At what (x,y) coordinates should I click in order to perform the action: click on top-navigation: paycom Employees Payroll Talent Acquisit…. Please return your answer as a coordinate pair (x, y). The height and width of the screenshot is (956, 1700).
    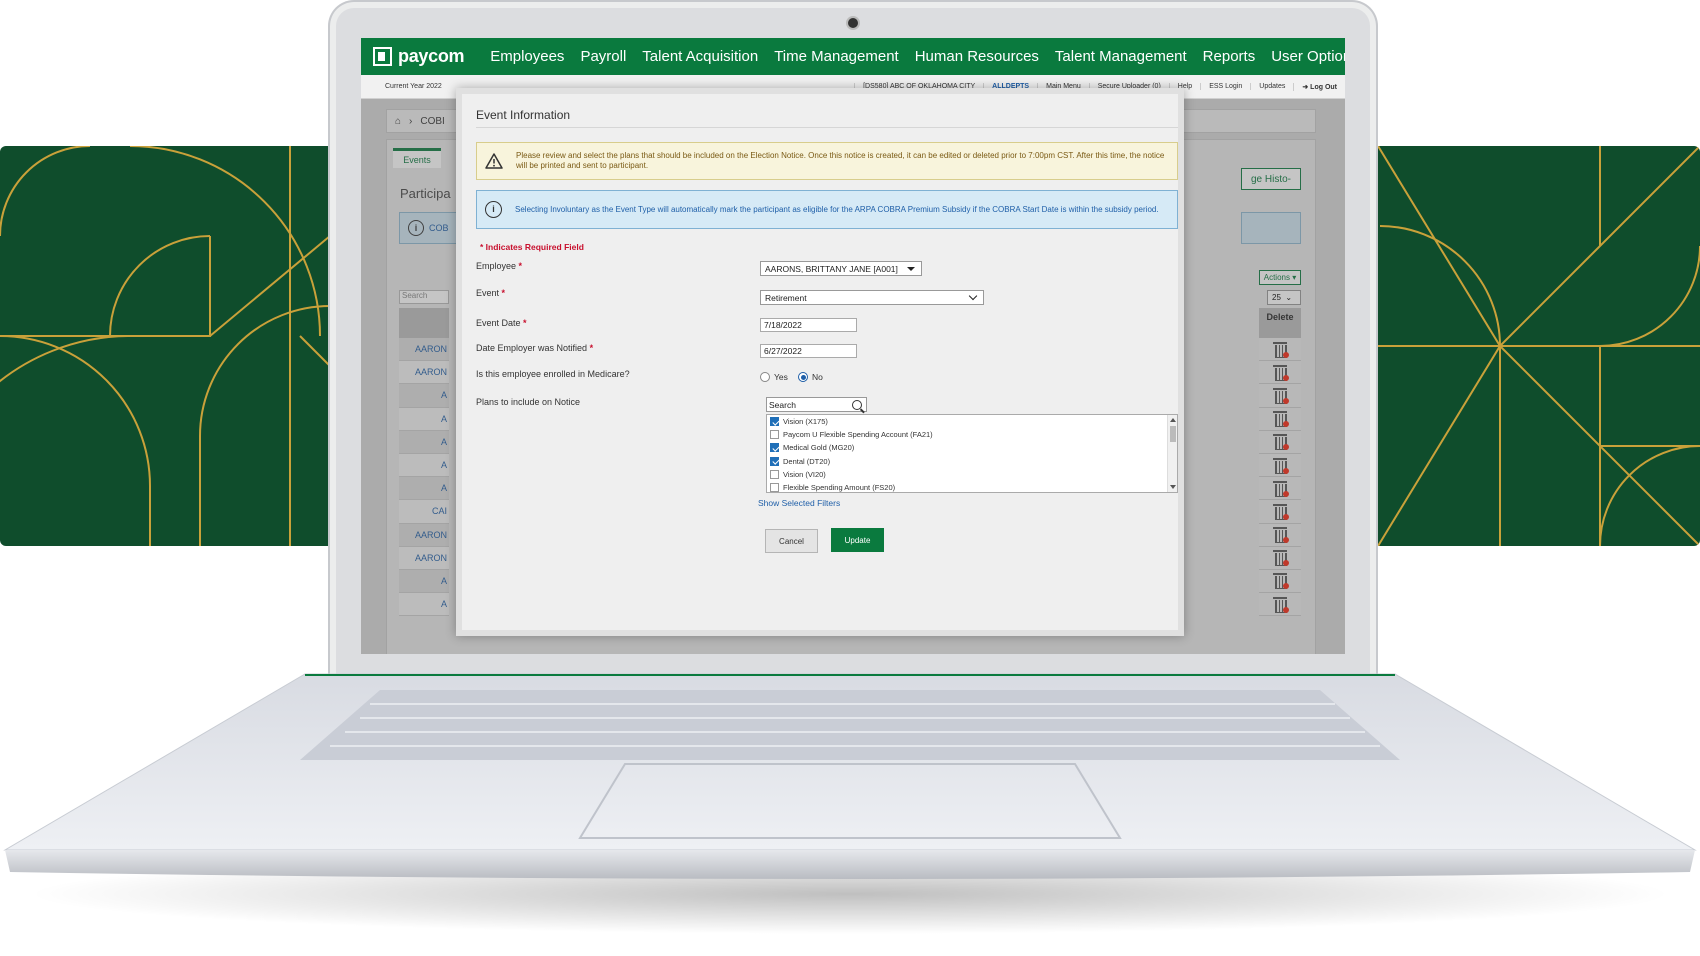
    Looking at the image, I should click on (853, 56).